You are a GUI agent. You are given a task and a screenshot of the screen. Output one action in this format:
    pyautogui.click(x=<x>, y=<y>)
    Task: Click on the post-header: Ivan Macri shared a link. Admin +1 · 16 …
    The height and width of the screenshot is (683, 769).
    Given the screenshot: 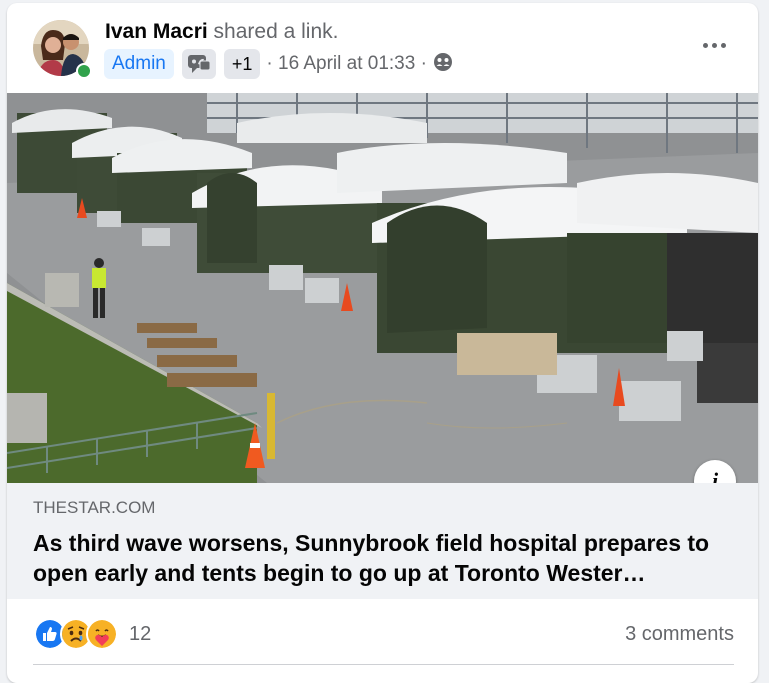 What is the action you would take?
    pyautogui.click(x=382, y=48)
    